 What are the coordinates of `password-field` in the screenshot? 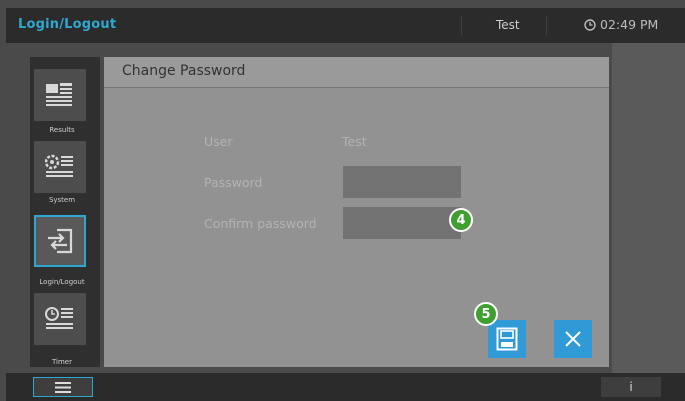 It's located at (402, 182).